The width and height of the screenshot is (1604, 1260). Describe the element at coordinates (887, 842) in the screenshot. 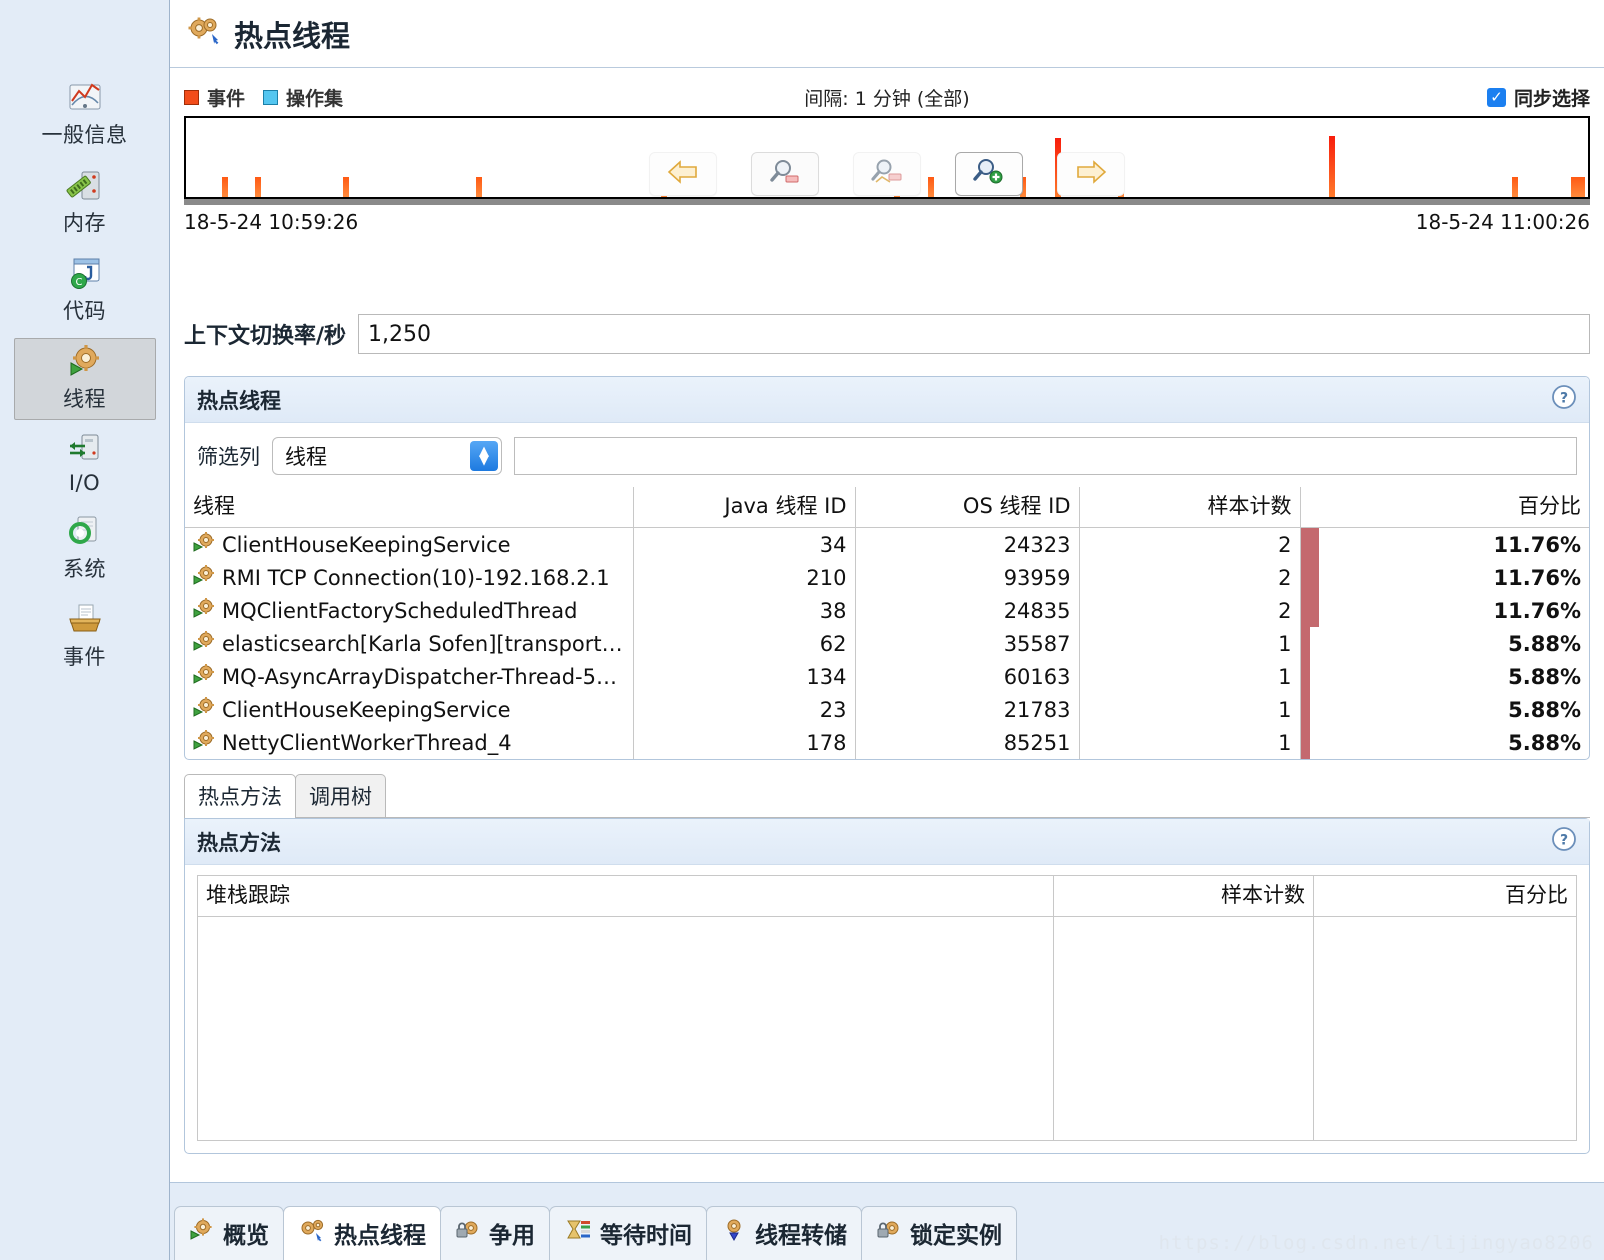

I see `hot-methods-panel-header: 热点方法 ?` at that location.